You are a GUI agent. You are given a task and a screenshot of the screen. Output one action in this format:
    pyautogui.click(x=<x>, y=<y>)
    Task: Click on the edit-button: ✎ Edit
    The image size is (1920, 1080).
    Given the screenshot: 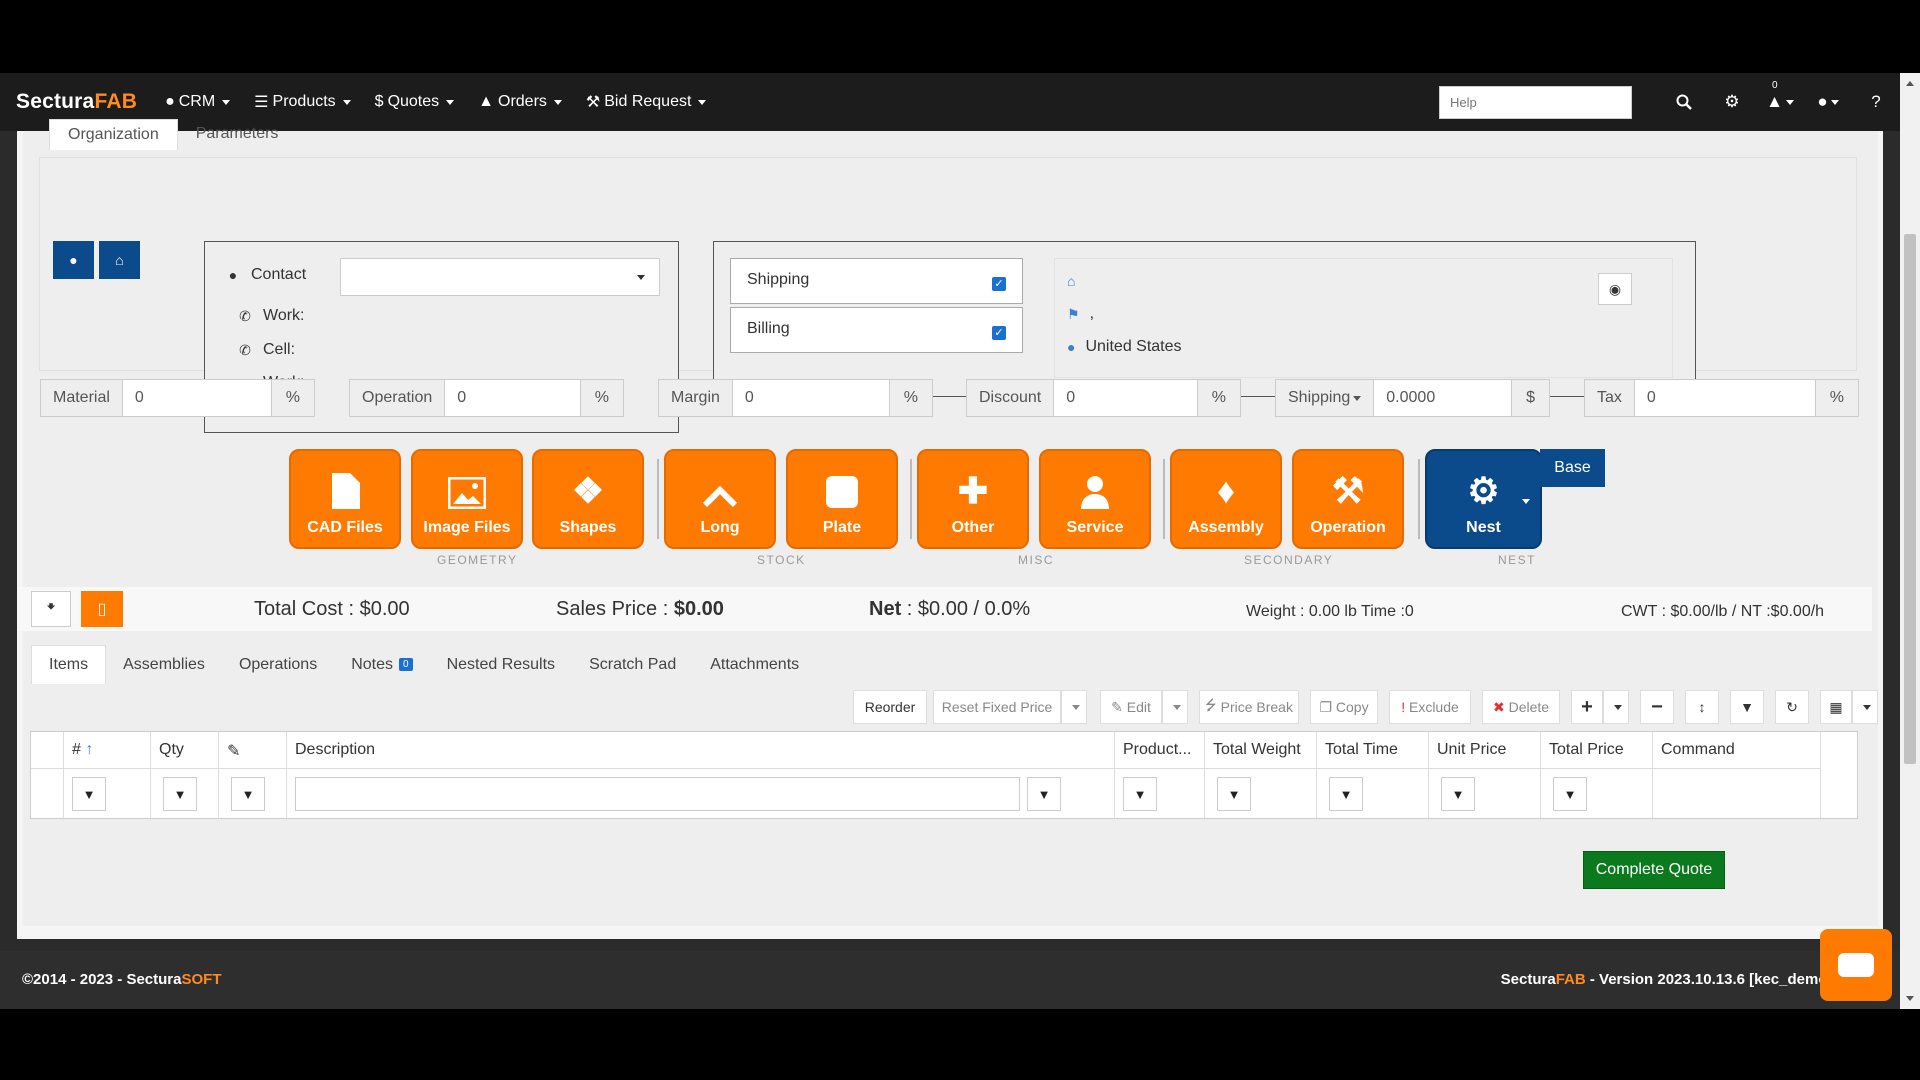 What is the action you would take?
    pyautogui.click(x=1131, y=707)
    